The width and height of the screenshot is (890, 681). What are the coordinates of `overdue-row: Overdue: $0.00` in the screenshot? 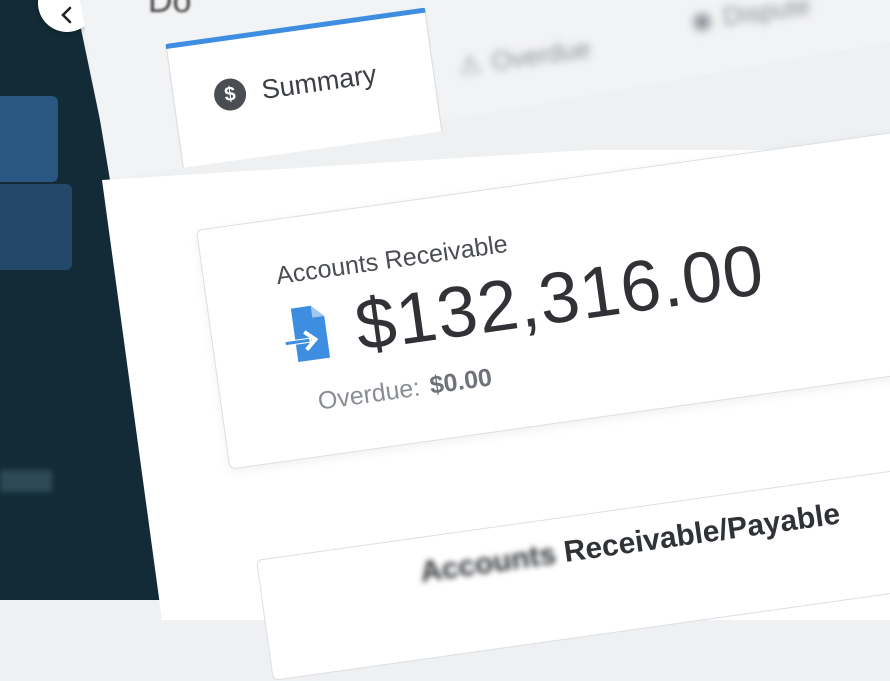 It's located at (405, 389).